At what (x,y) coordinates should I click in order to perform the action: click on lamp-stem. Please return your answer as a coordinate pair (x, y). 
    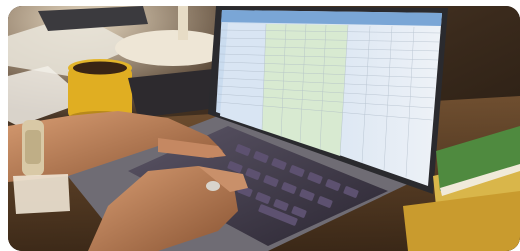
    Looking at the image, I should click on (183, 23).